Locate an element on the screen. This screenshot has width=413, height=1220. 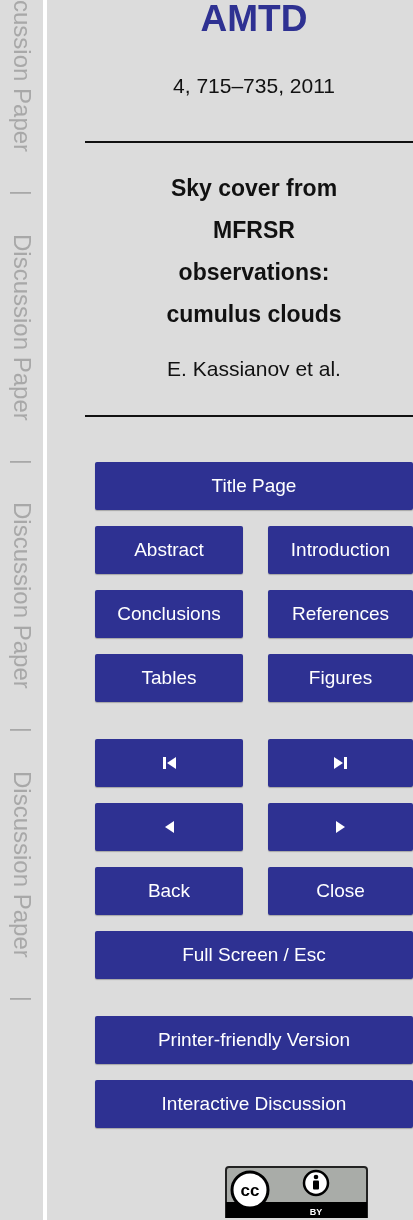
paper-title: Sky cover from MFRSR observations: cumulus clouds is located at coordinates (254, 251).